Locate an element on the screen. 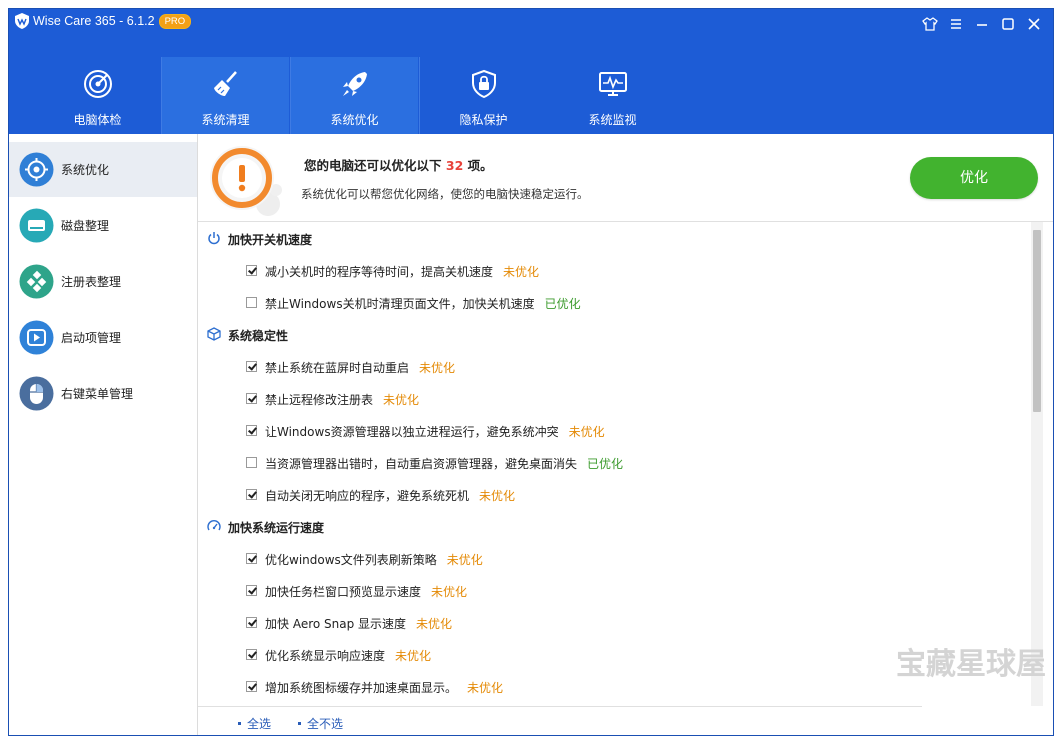 The height and width of the screenshot is (744, 1061). tab-system-monitor: 系统监视 is located at coordinates (612, 95).